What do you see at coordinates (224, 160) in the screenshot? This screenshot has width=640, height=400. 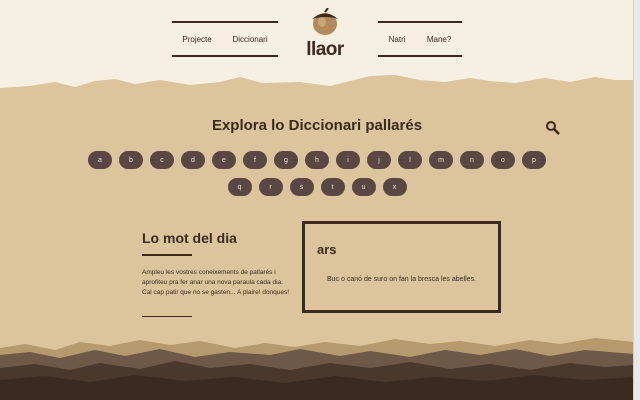 I see `letter-button-e: e` at bounding box center [224, 160].